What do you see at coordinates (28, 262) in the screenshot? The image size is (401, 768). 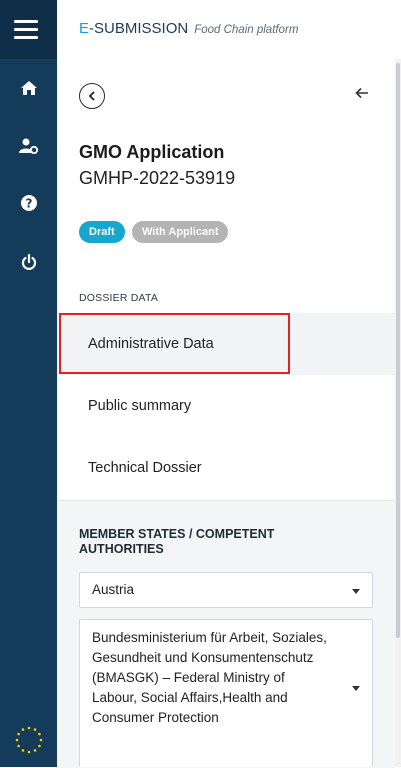 I see `power-icon` at bounding box center [28, 262].